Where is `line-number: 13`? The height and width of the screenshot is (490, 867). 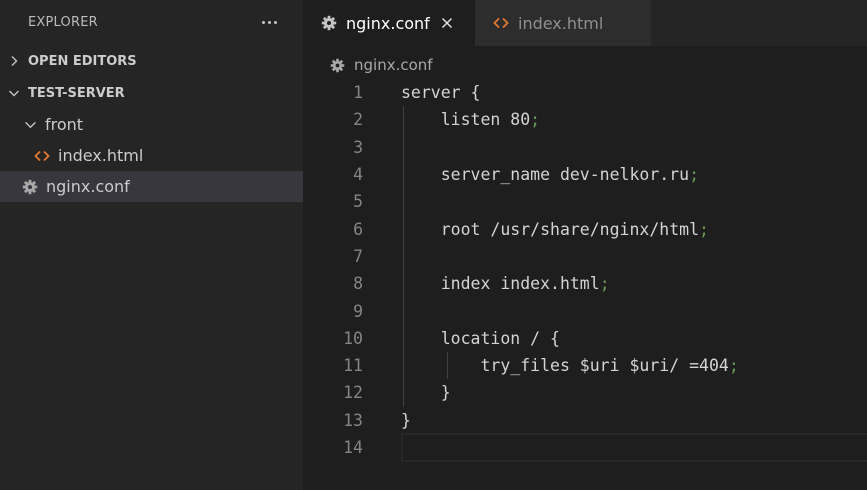 line-number: 13 is located at coordinates (353, 420).